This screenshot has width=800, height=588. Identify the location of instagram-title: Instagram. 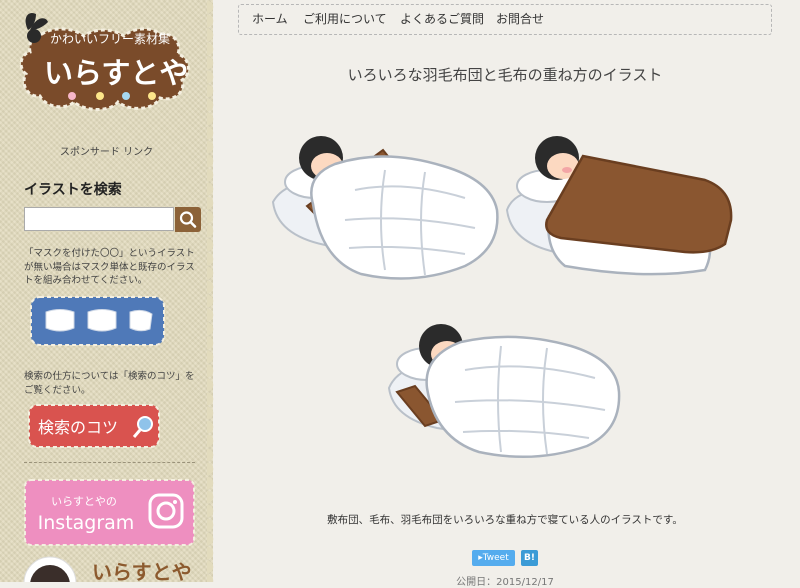
(86, 523).